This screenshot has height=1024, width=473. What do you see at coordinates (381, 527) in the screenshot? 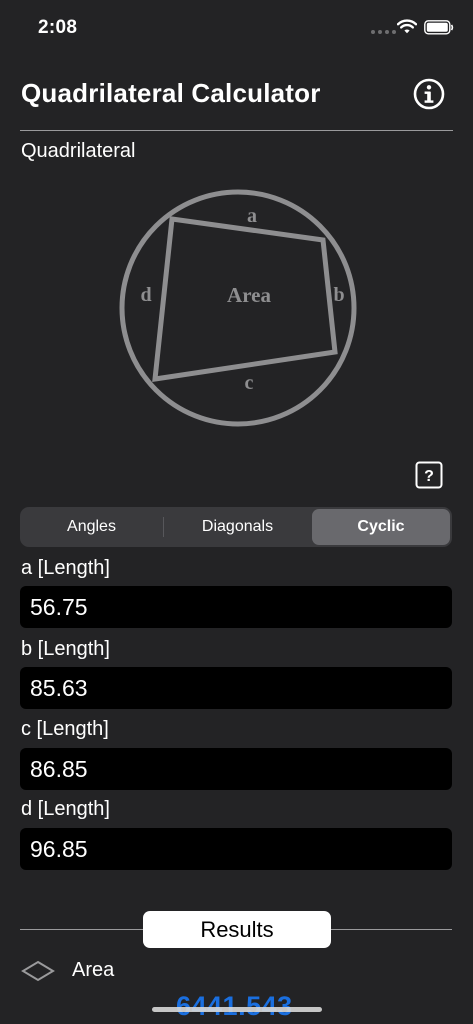
I see `segment-cyclic: Cyclic` at bounding box center [381, 527].